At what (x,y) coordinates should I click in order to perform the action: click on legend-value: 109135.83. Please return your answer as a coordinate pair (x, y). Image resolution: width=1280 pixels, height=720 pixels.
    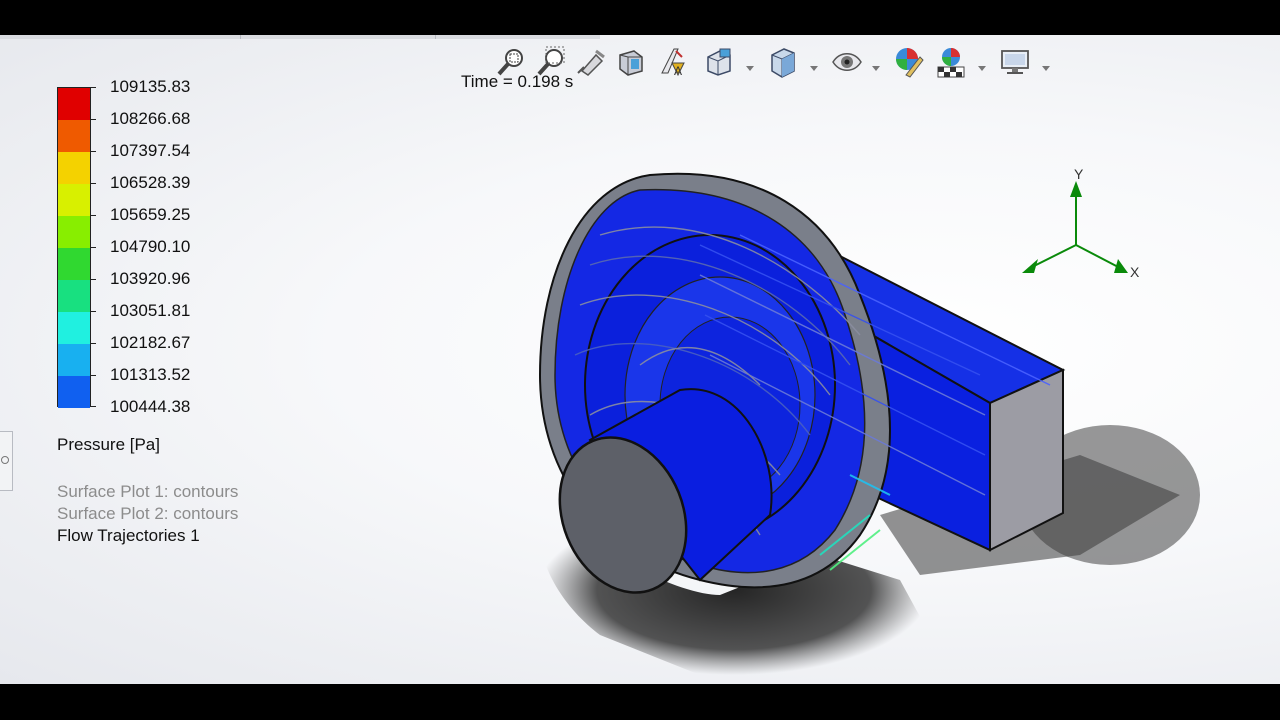
    Looking at the image, I should click on (150, 86).